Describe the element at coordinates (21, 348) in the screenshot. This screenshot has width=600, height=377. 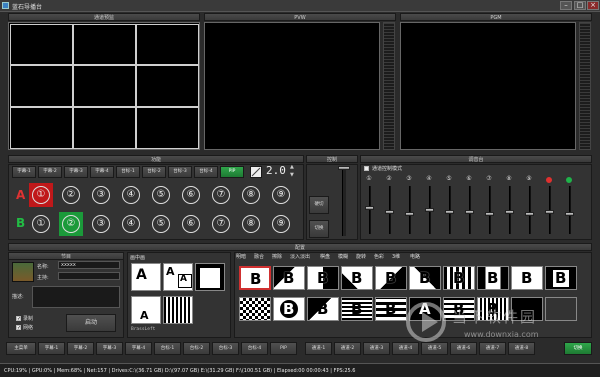
I see `bottom-button-1: 主菜单` at that location.